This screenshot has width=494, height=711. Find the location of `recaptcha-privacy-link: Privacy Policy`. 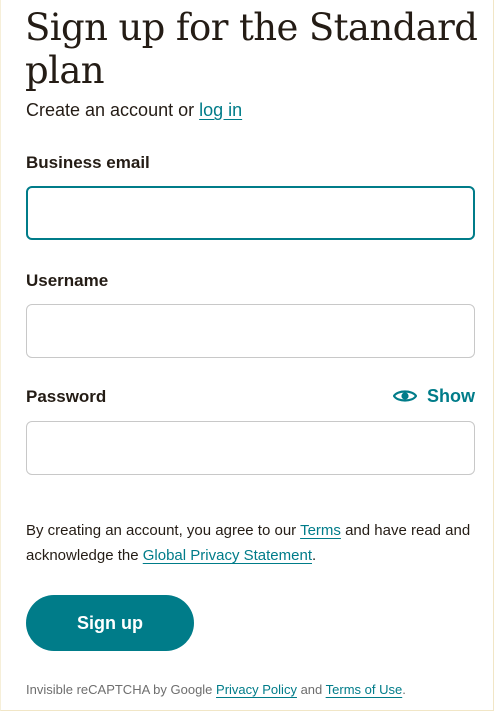

recaptcha-privacy-link: Privacy Policy is located at coordinates (256, 689).